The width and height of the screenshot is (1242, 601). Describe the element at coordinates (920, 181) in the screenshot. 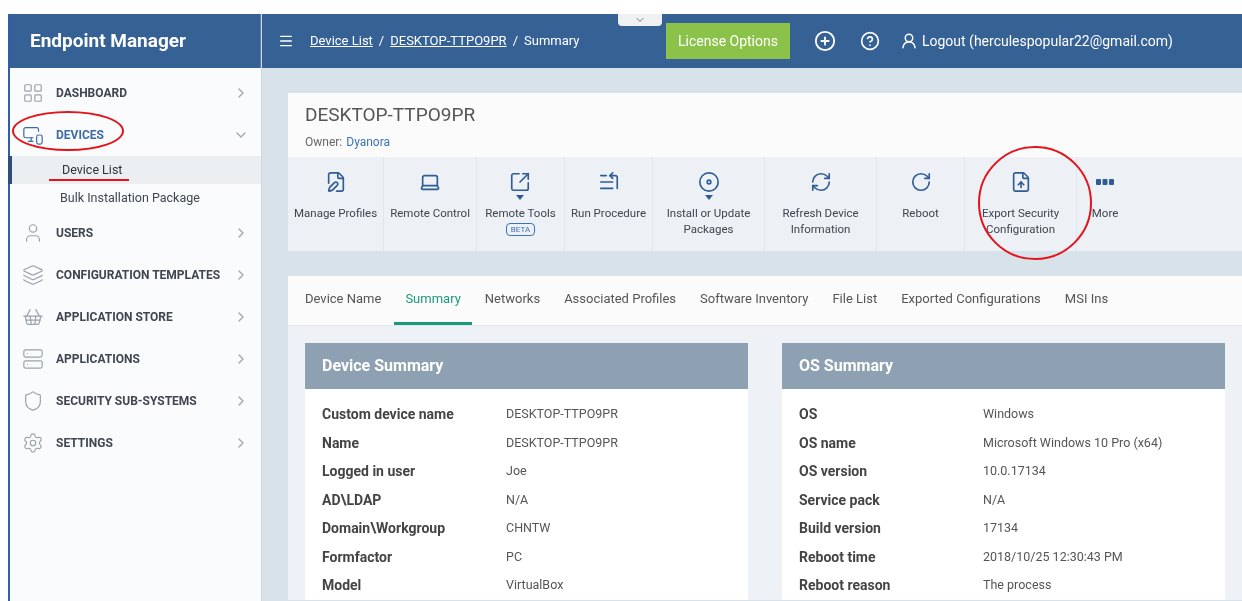

I see `reboot-icon` at that location.